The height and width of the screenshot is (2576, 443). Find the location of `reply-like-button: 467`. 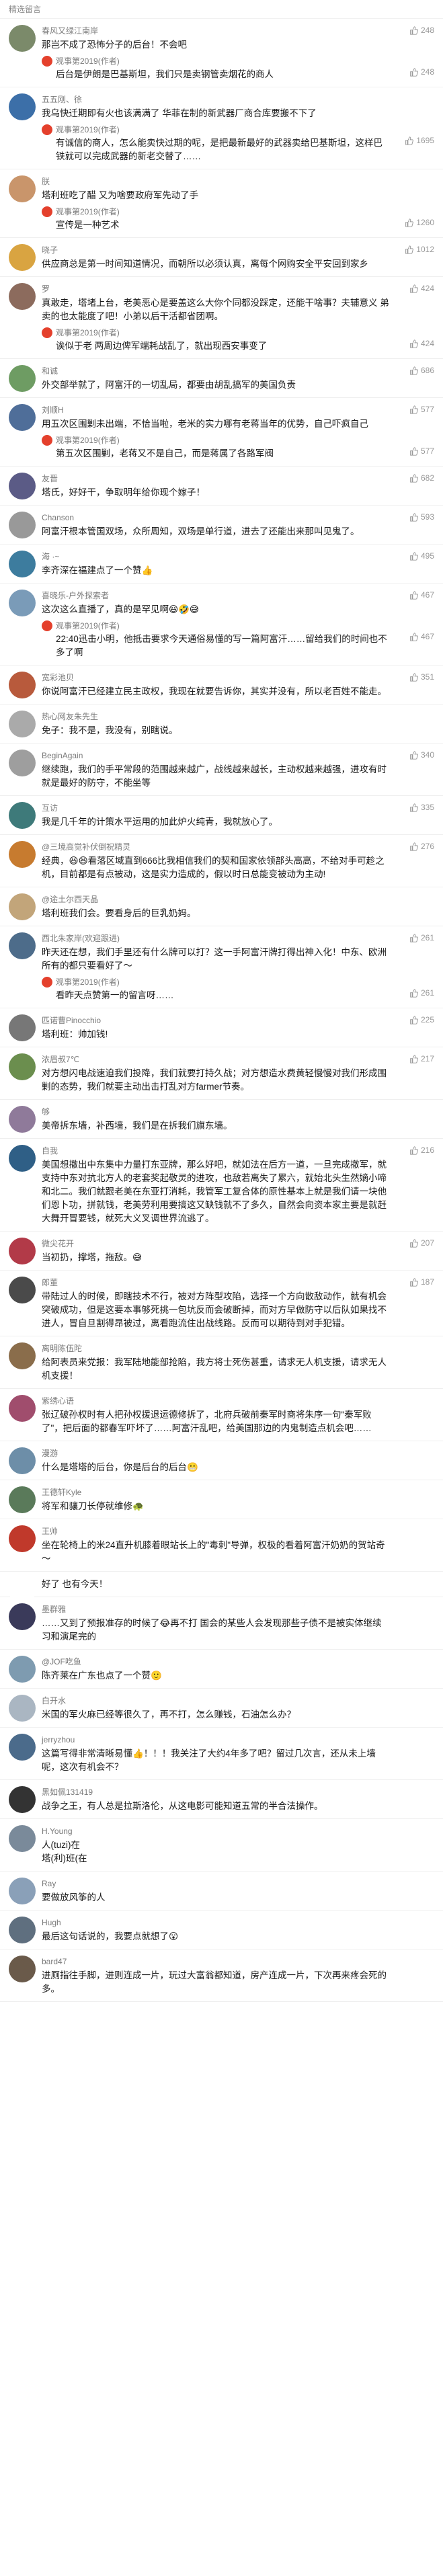

reply-like-button: 467 is located at coordinates (422, 636).